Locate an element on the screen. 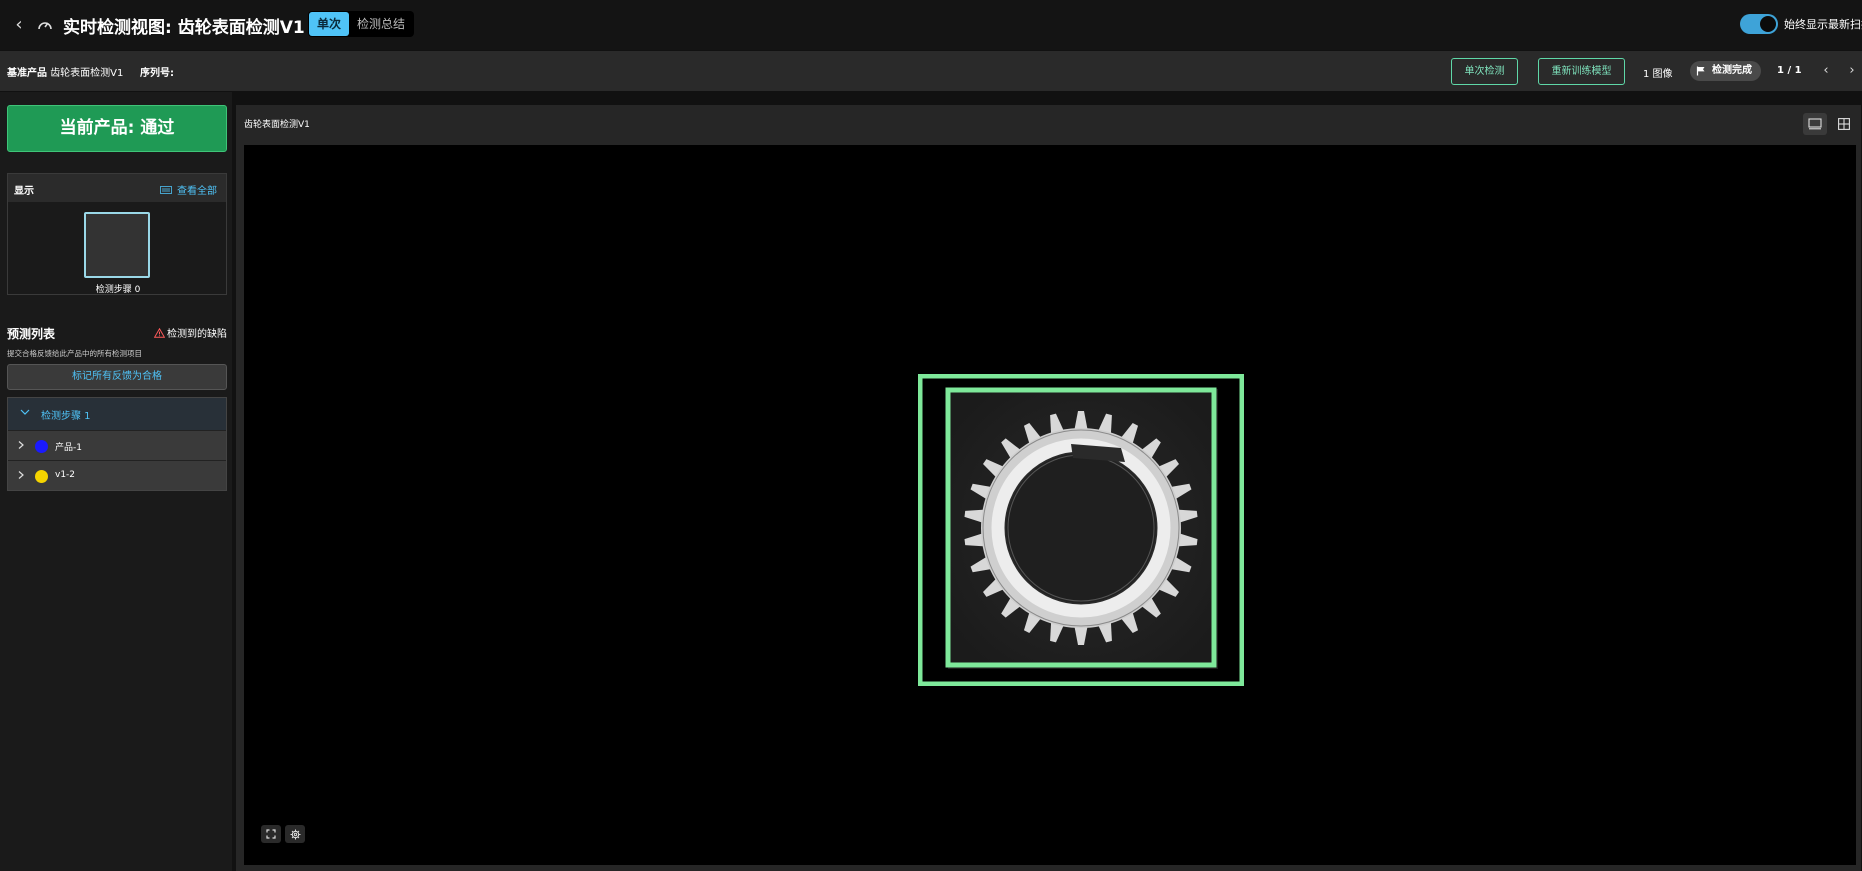 This screenshot has width=1862, height=871. latest-scan-toggle-group: 始终显示最新扫描 is located at coordinates (1801, 24).